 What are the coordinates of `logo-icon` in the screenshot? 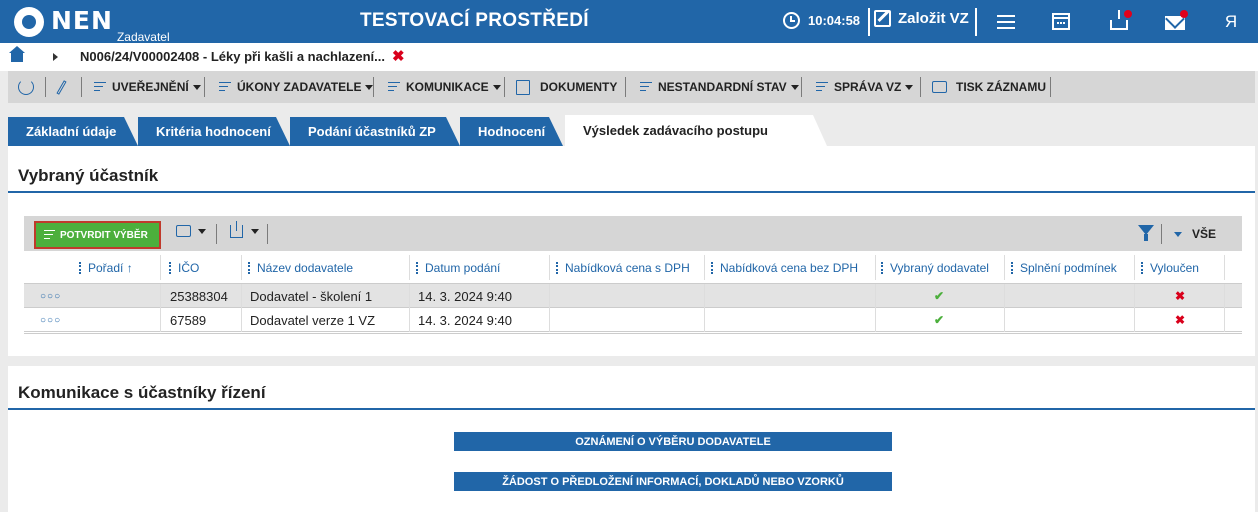 It's located at (29, 22).